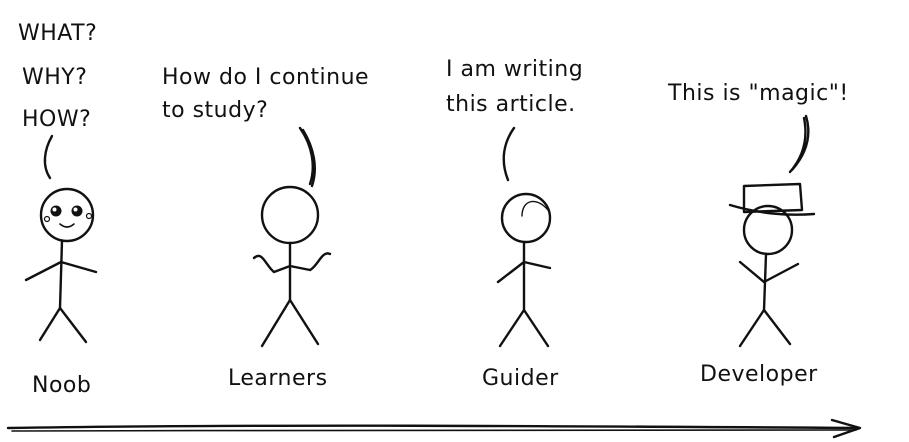 This screenshot has width=909, height=442. Describe the element at coordinates (61, 385) in the screenshot. I see `label-noob: Noob` at that location.